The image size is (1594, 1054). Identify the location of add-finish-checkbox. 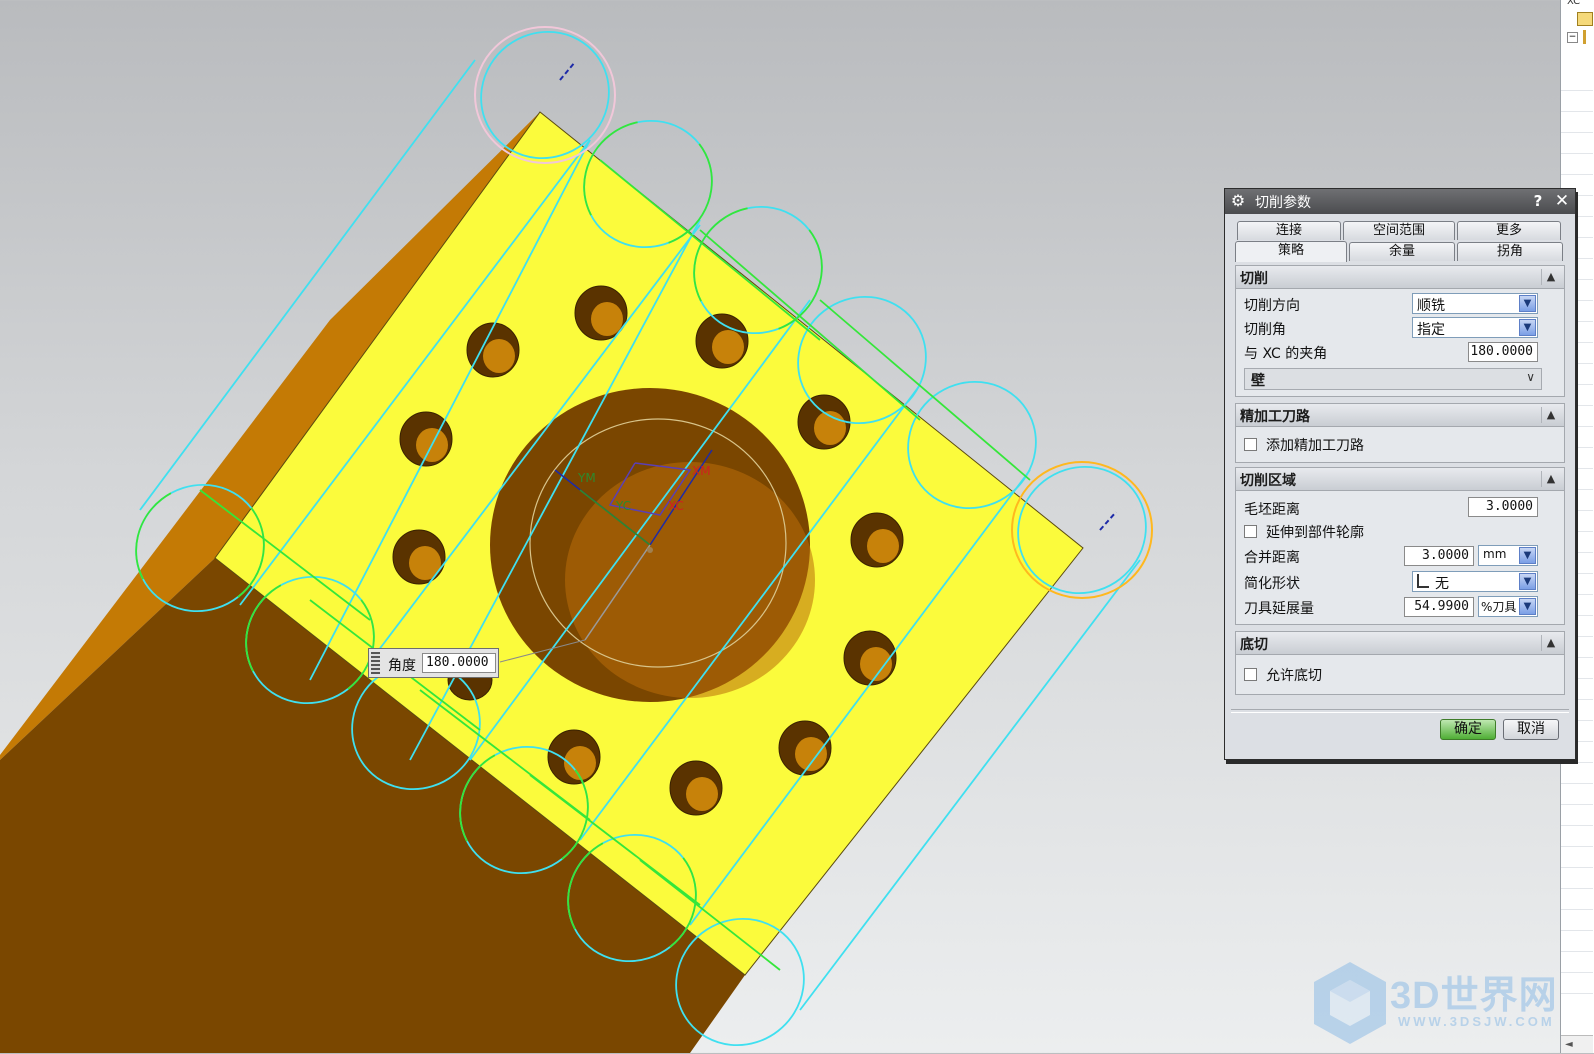
(1250, 444).